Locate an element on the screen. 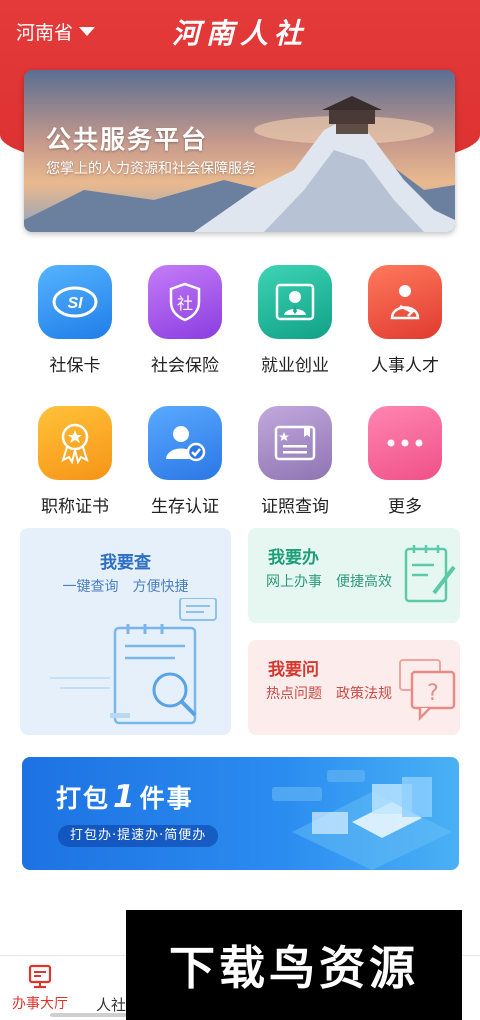 Image resolution: width=480 pixels, height=1020 pixels. banner-title: 公共服务平台 is located at coordinates (127, 139).